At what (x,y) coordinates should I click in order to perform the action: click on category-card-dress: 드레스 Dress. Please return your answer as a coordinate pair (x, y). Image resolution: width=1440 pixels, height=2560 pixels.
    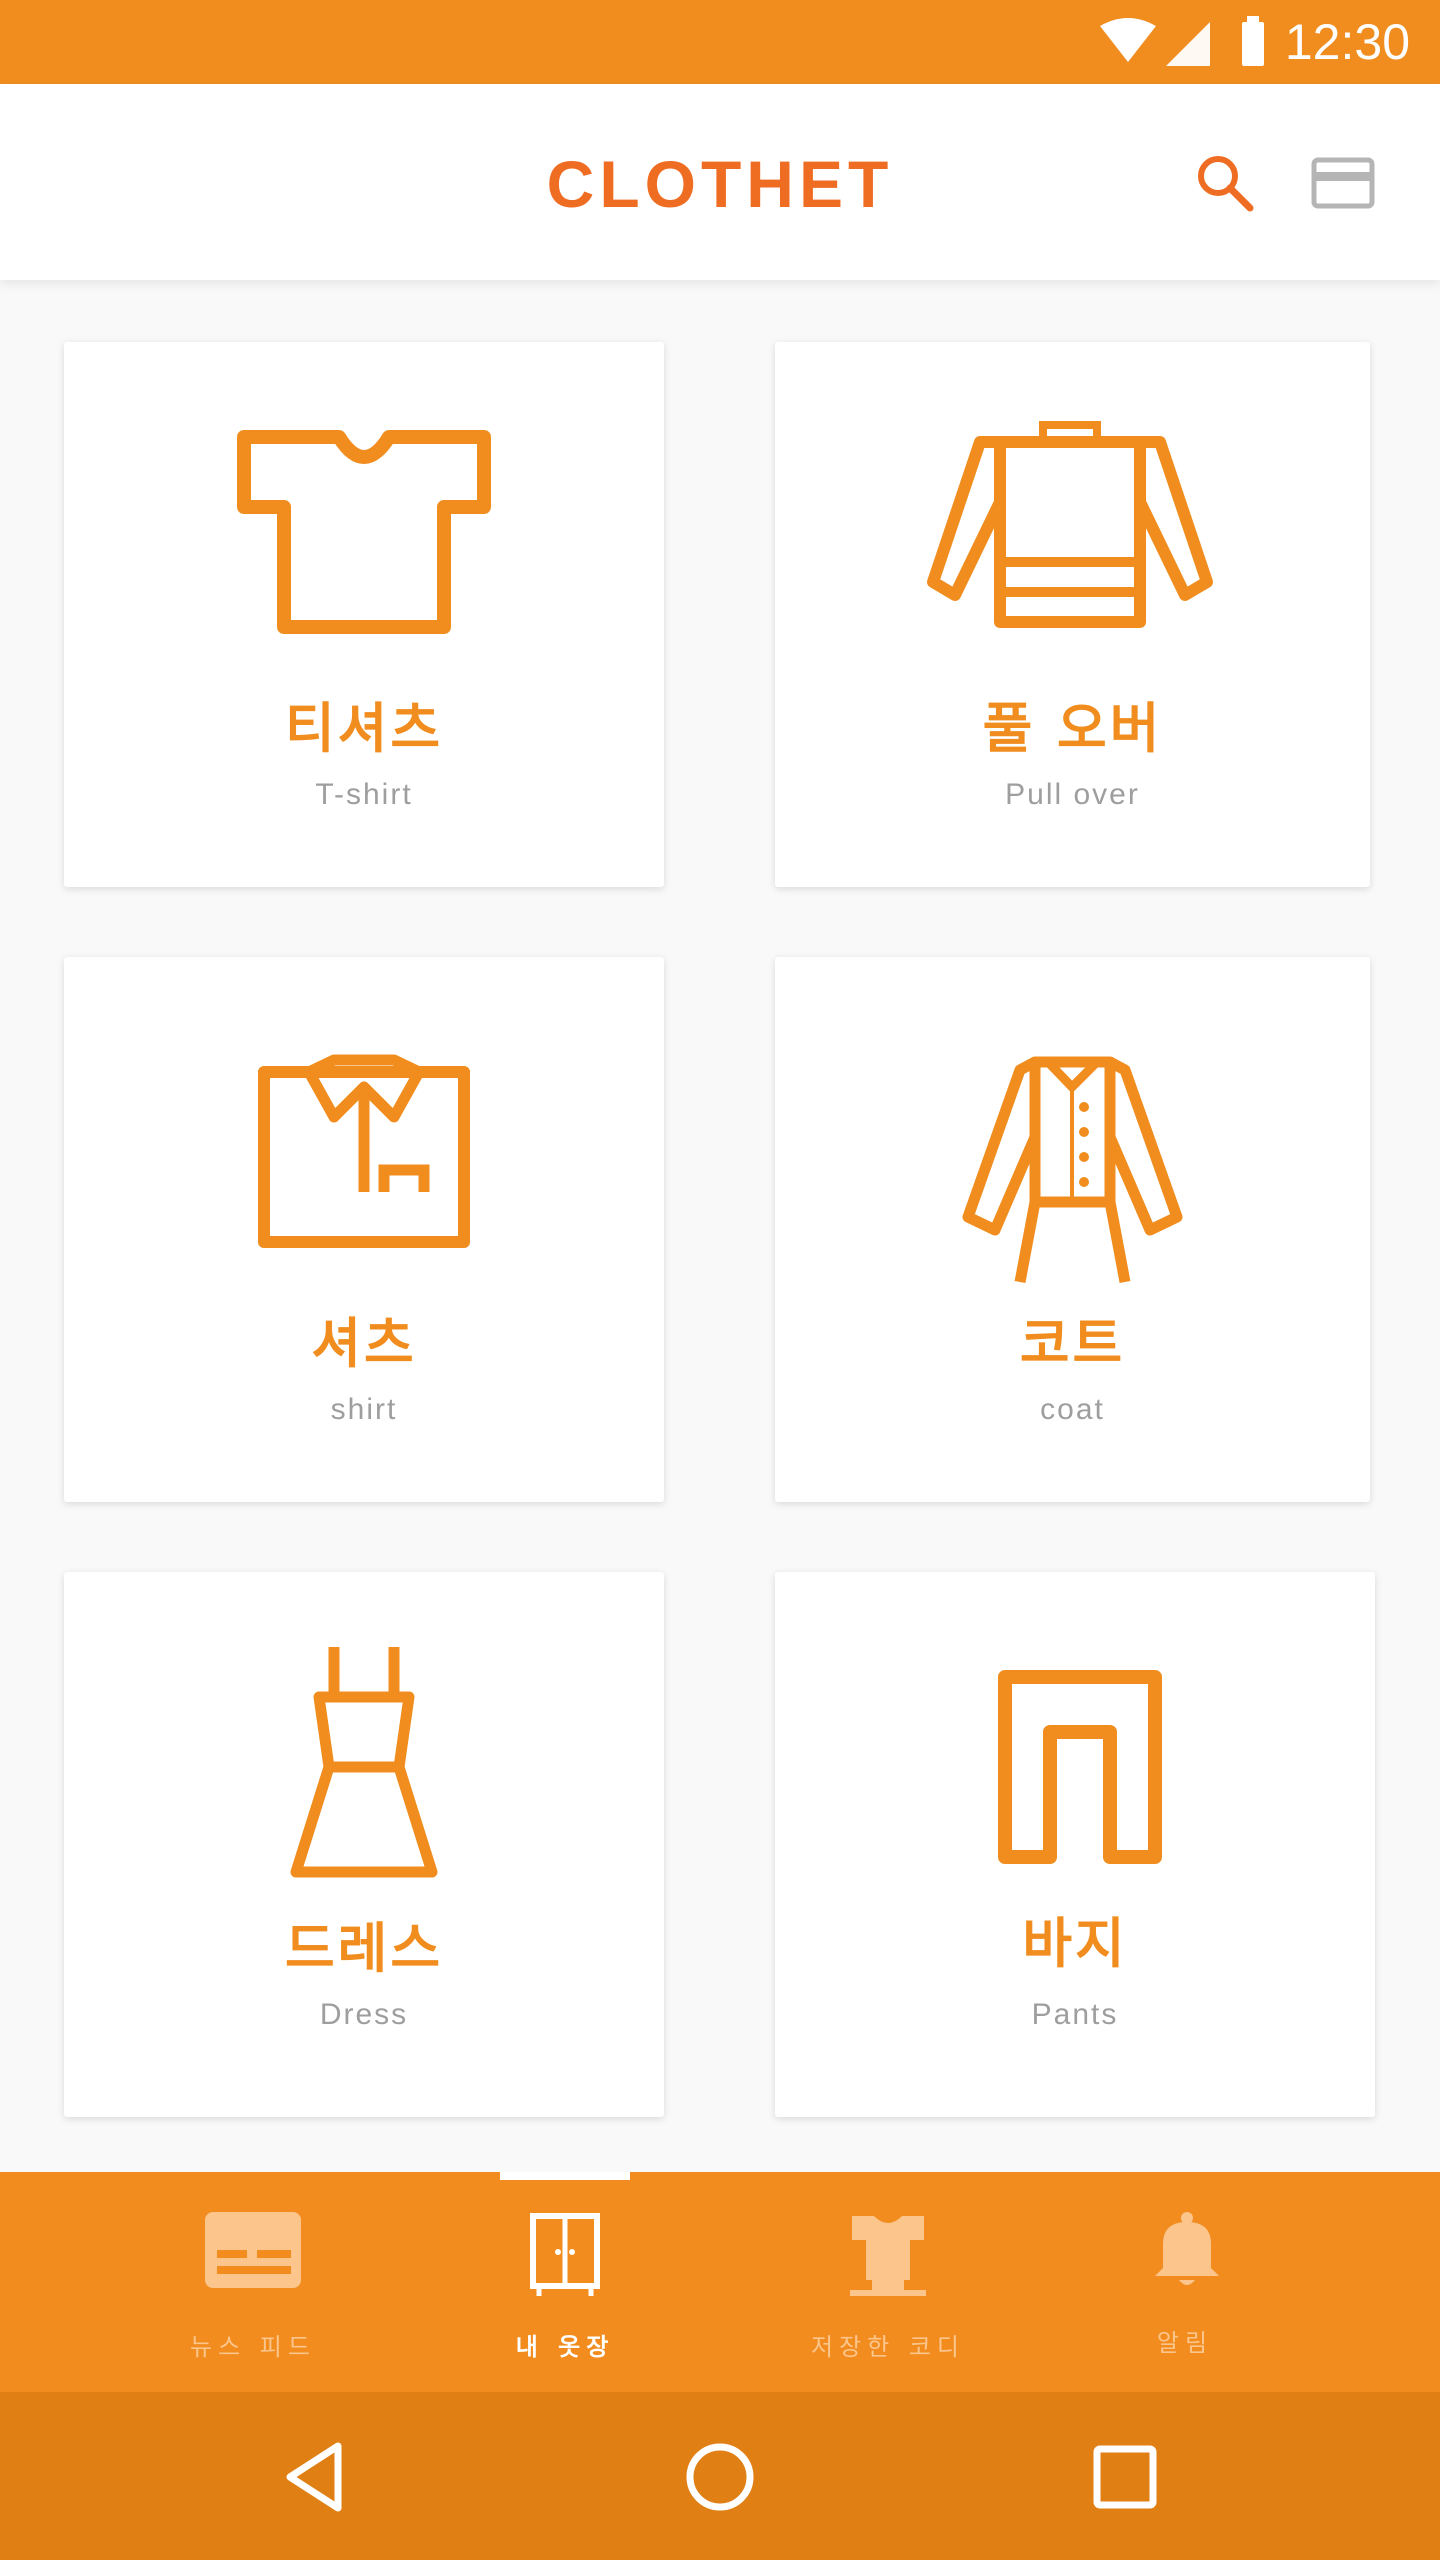
    Looking at the image, I should click on (364, 1844).